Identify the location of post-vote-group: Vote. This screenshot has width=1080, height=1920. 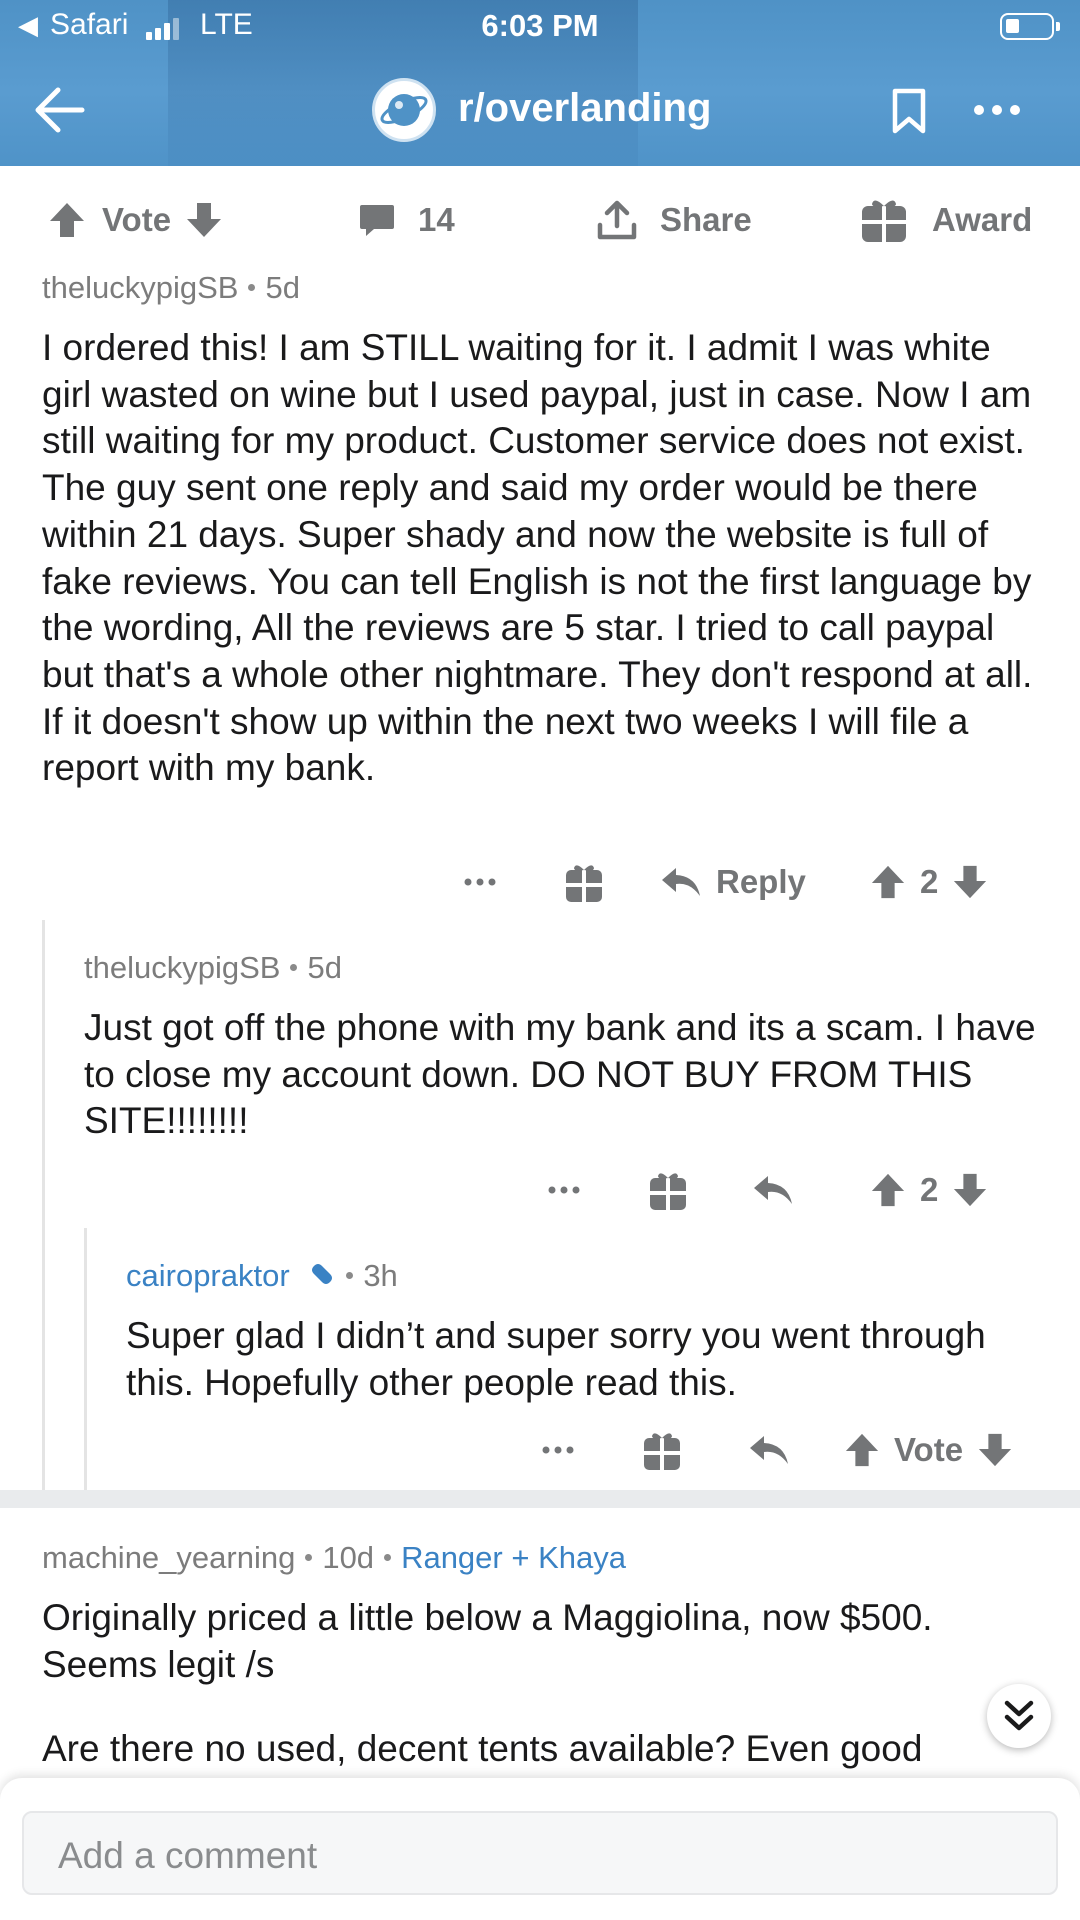
(135, 220).